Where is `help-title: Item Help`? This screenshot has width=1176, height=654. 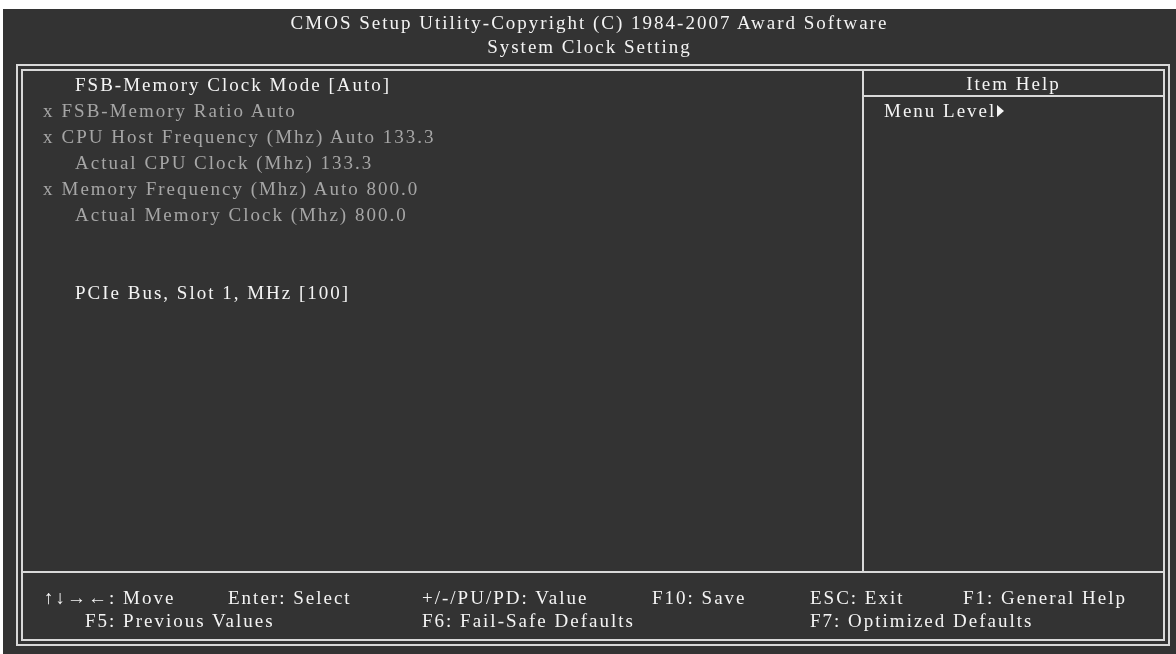
help-title: Item Help is located at coordinates (1013, 84).